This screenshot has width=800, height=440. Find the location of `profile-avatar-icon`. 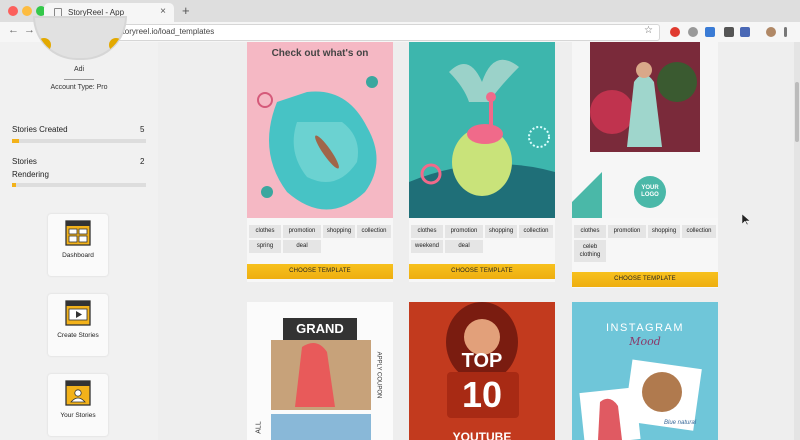

profile-avatar-icon is located at coordinates (771, 32).